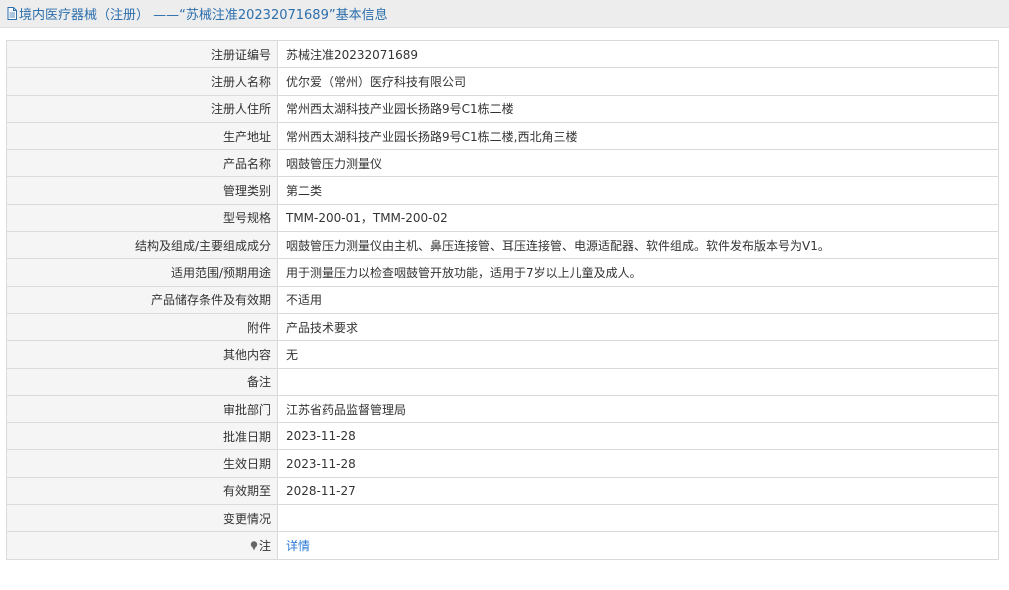 This screenshot has height=590, width=1009. I want to click on table-row: 生效日期 2023-11-28, so click(502, 463).